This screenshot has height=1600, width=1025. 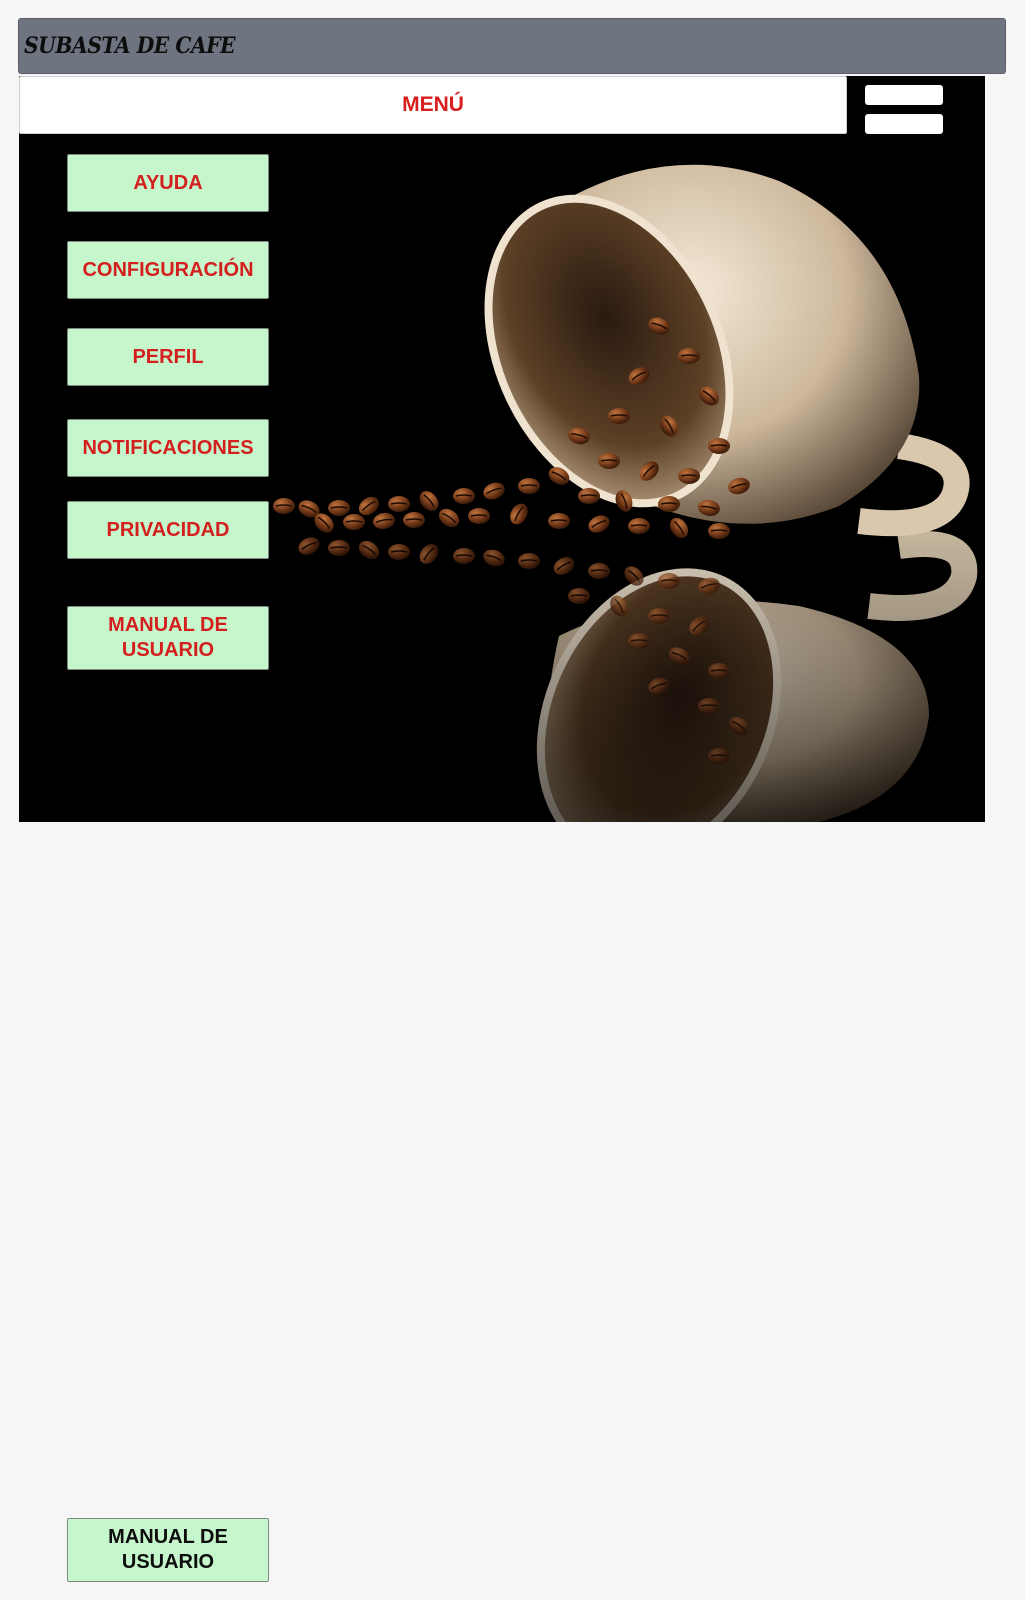 I want to click on menu-label: MENÚ, so click(x=433, y=104).